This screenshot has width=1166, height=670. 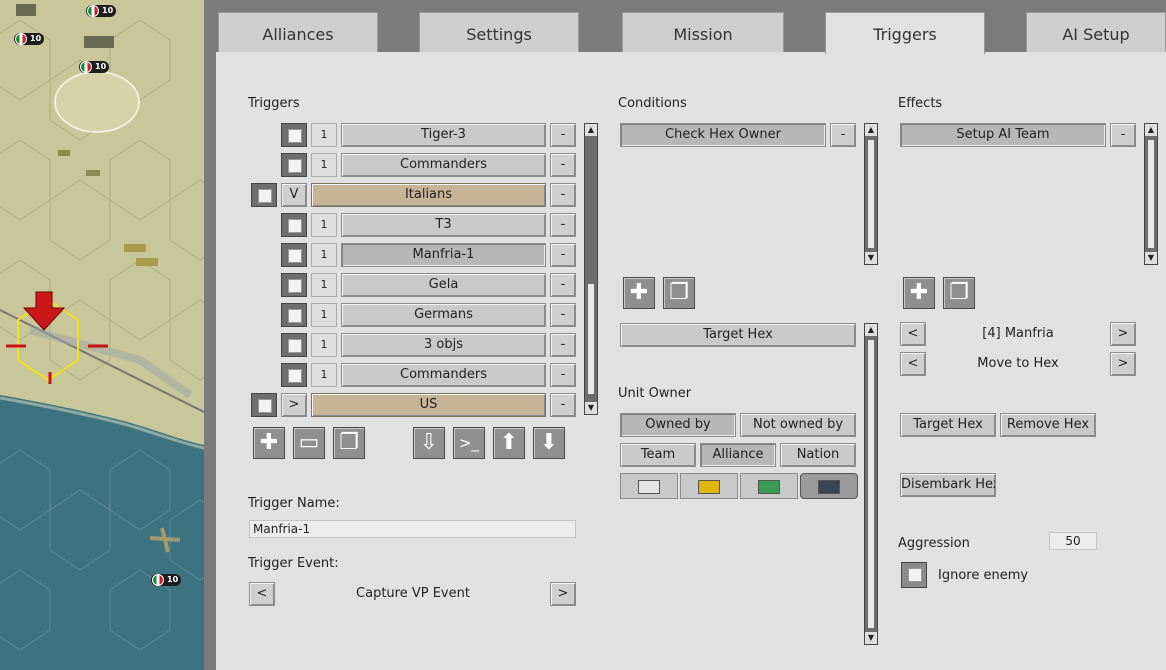 What do you see at coordinates (1123, 364) in the screenshot?
I see `action-next-button: >` at bounding box center [1123, 364].